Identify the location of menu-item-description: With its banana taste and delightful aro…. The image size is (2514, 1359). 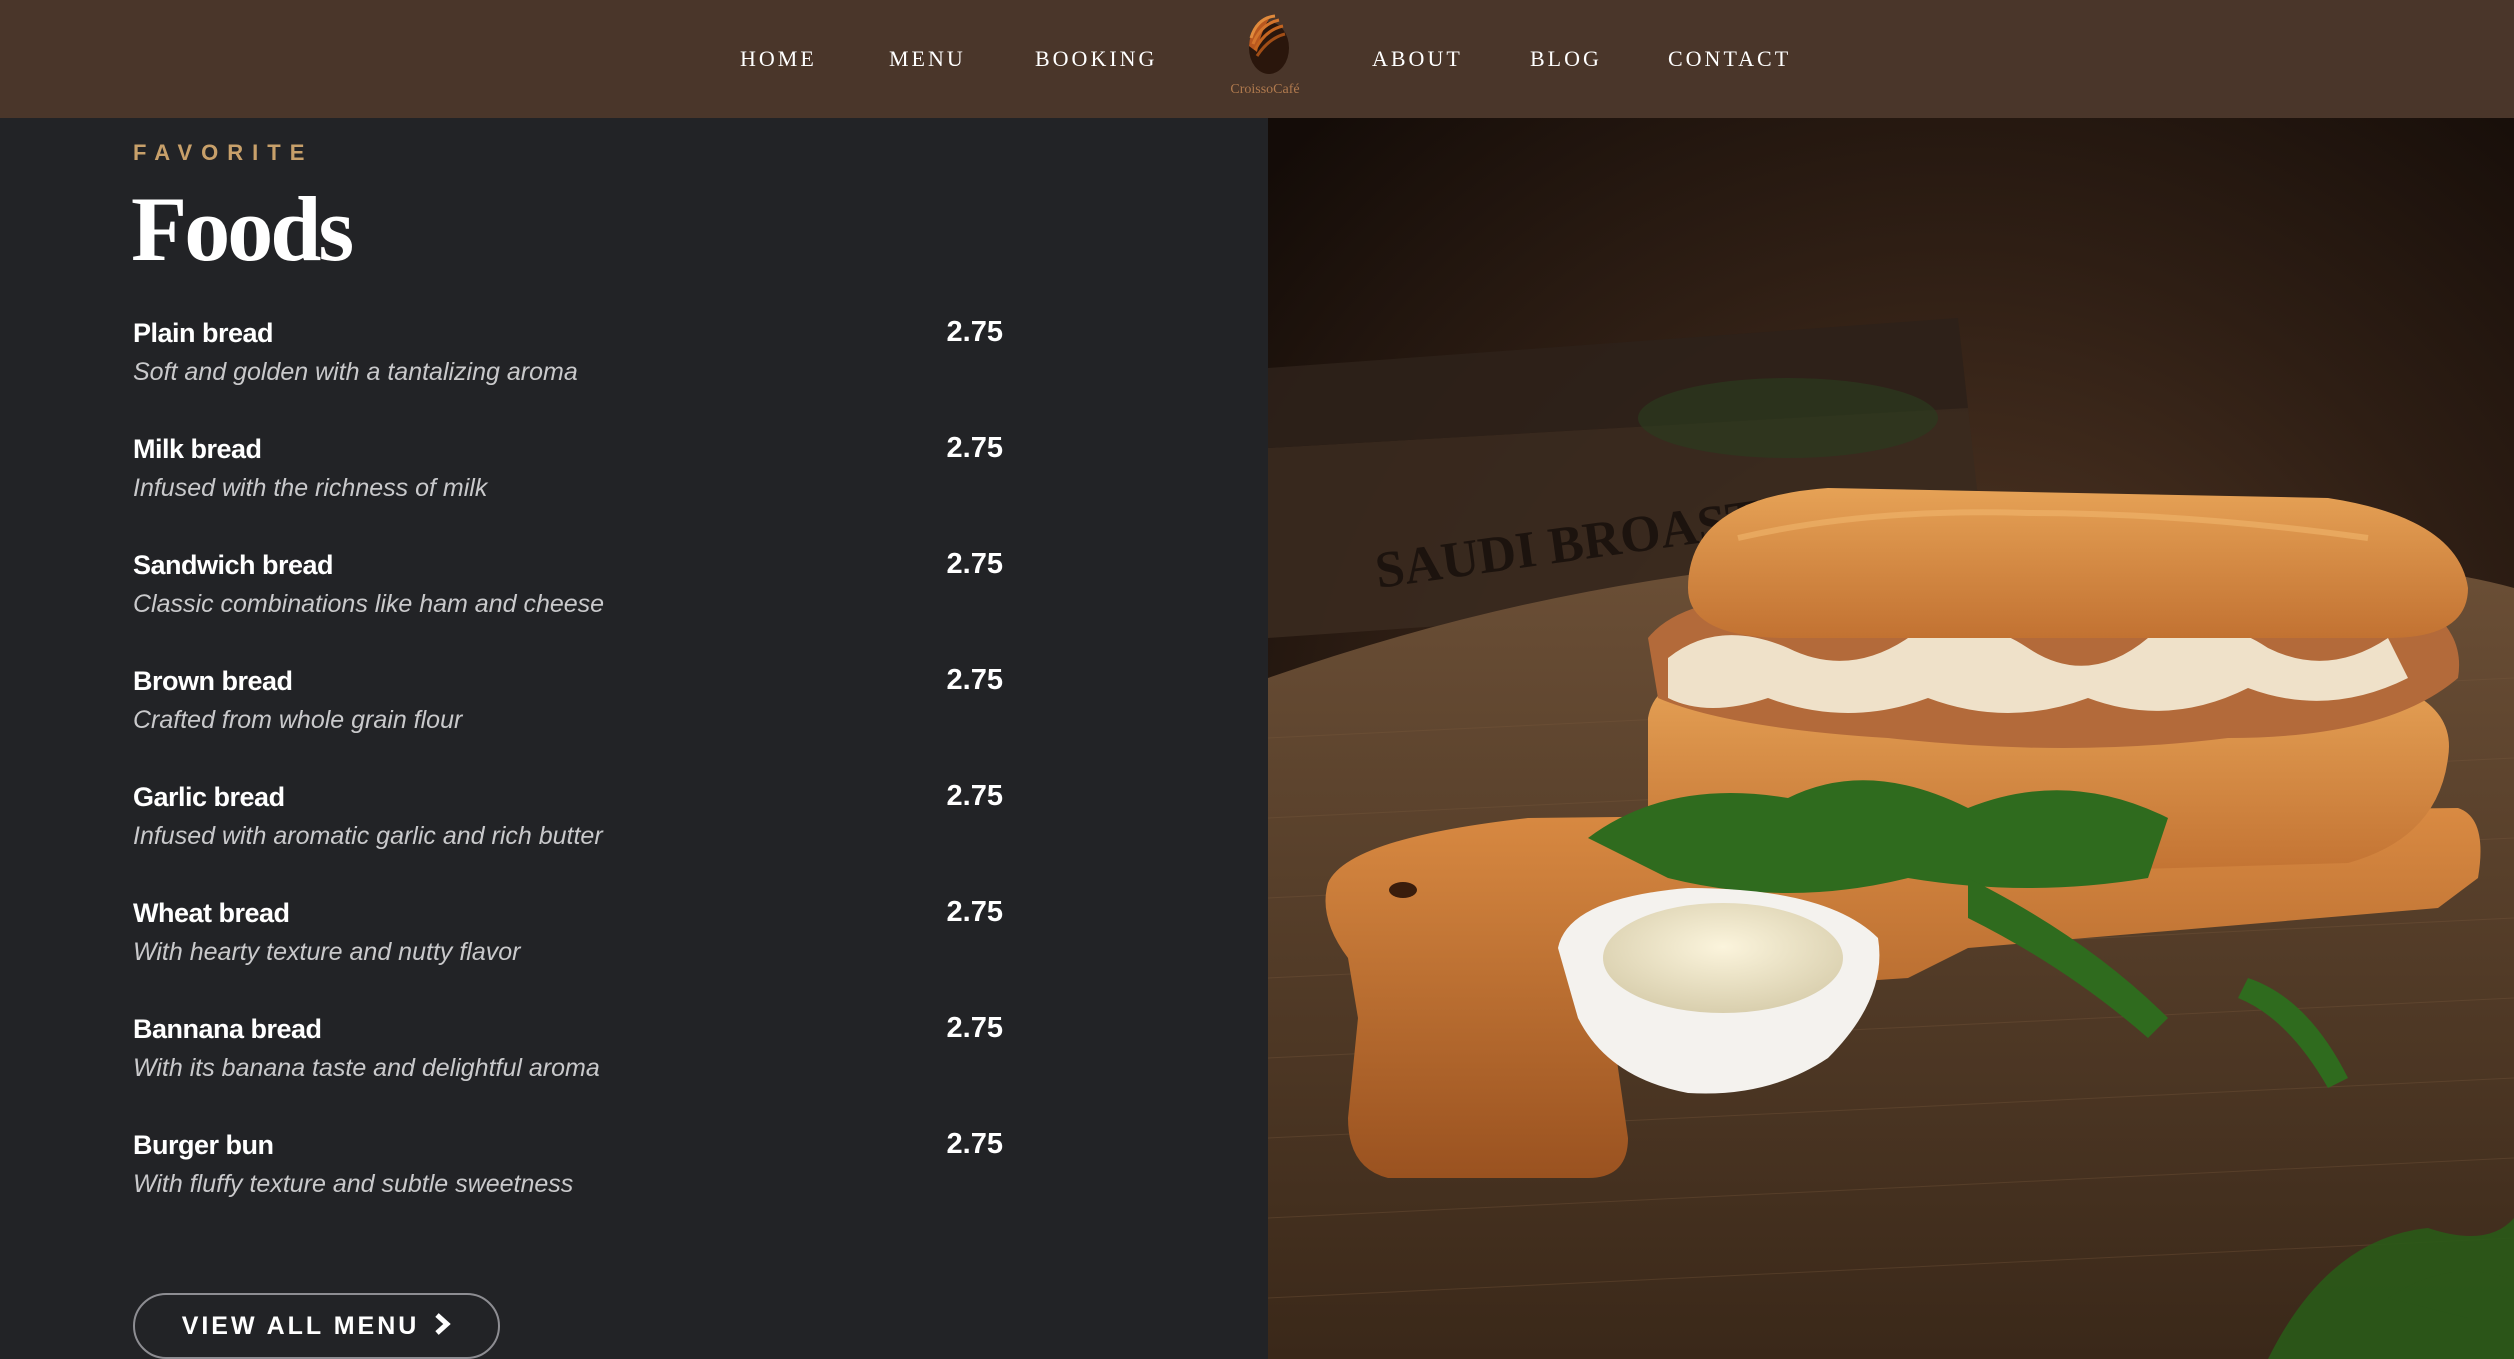
(366, 1068).